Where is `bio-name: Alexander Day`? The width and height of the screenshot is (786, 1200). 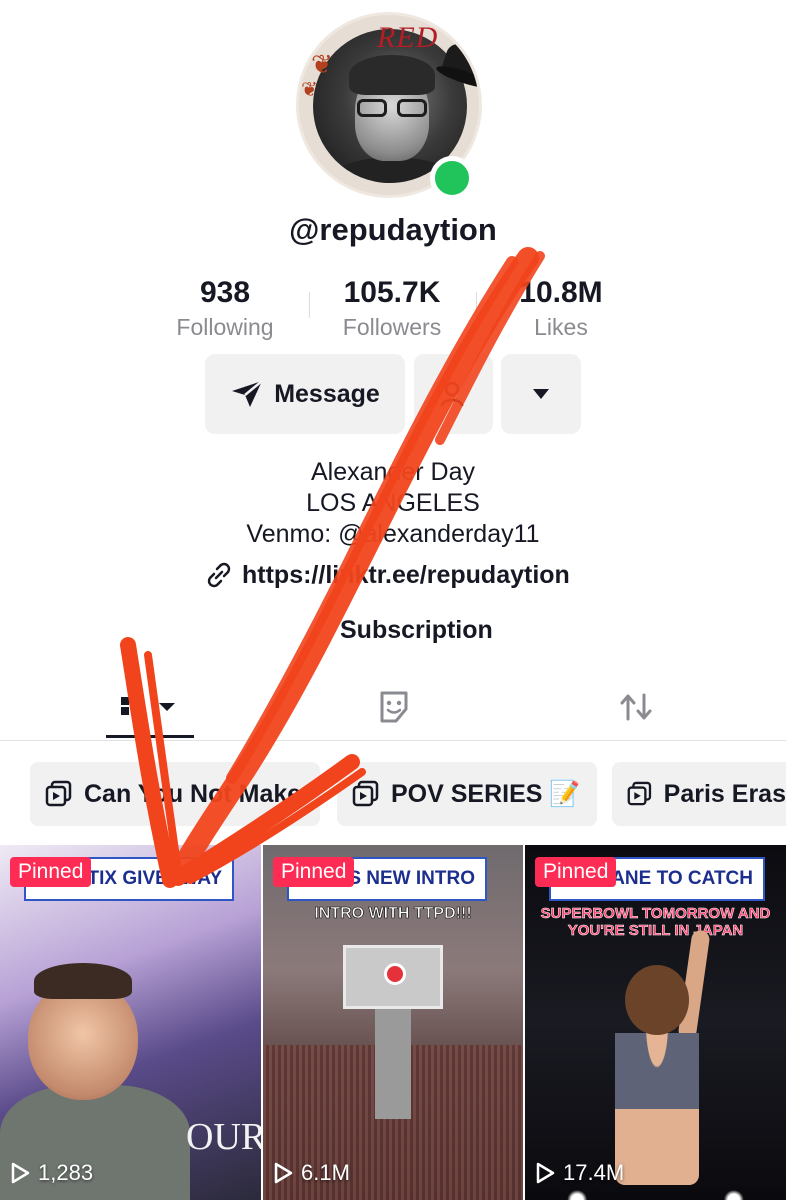 bio-name: Alexander Day is located at coordinates (393, 472).